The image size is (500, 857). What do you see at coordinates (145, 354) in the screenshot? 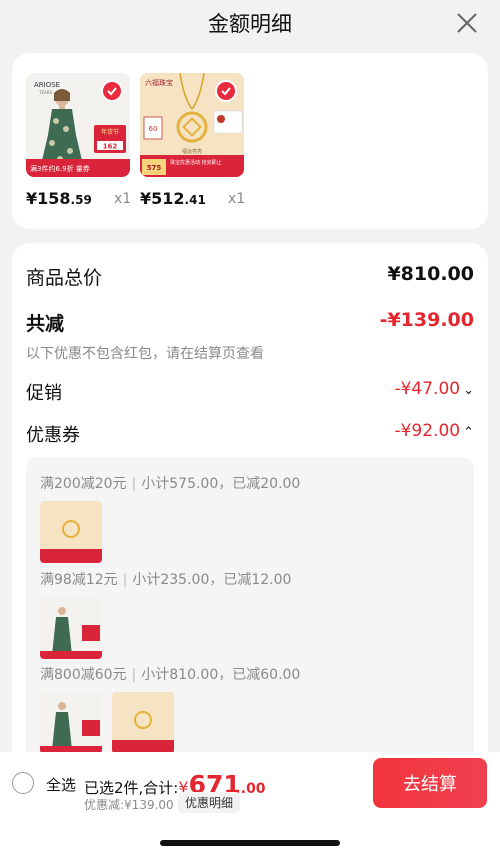
I see `discount-note: 以下优惠不包含红包，请在结算页查看` at bounding box center [145, 354].